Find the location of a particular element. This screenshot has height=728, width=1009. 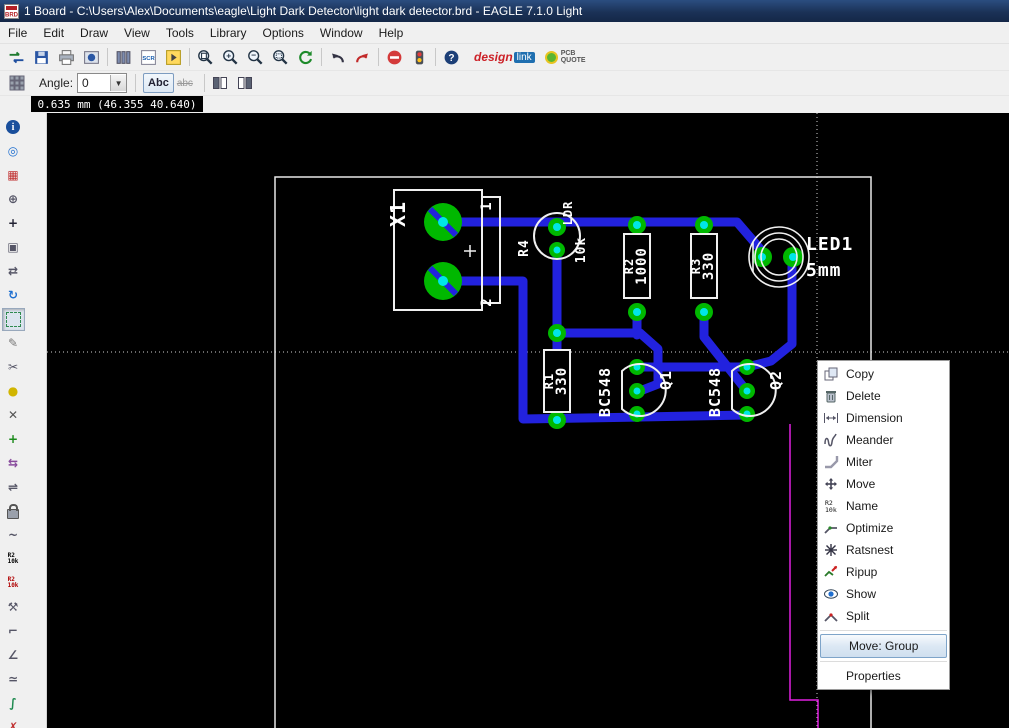

menu-options: Options is located at coordinates (283, 33).